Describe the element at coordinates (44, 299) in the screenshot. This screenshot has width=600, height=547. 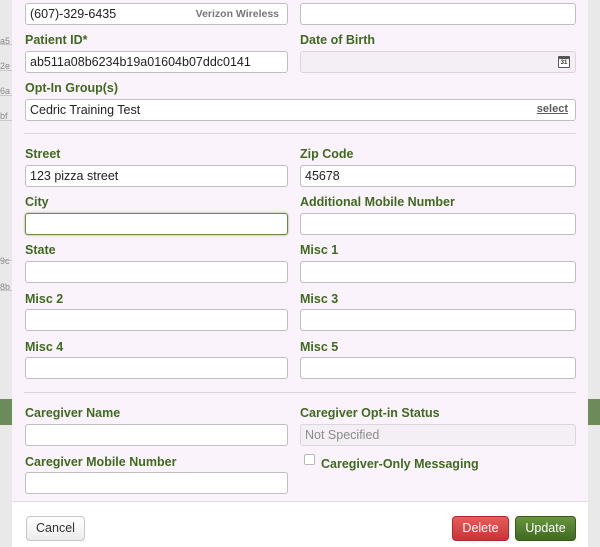
I see `misc2-label: Misc 2` at that location.